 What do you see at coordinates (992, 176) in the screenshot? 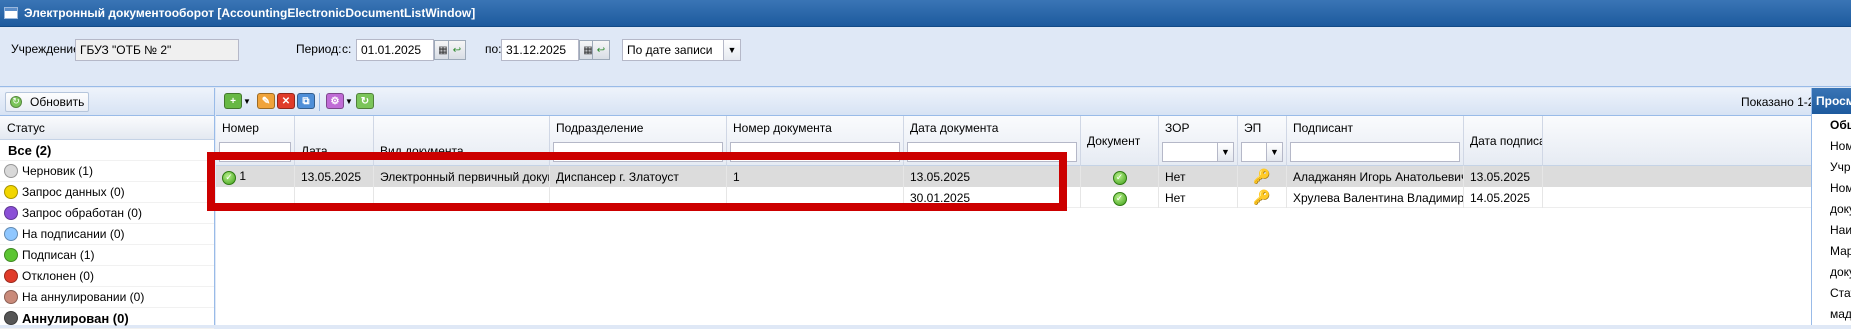
I see `cell-doc-date: 13.05.2025` at bounding box center [992, 176].